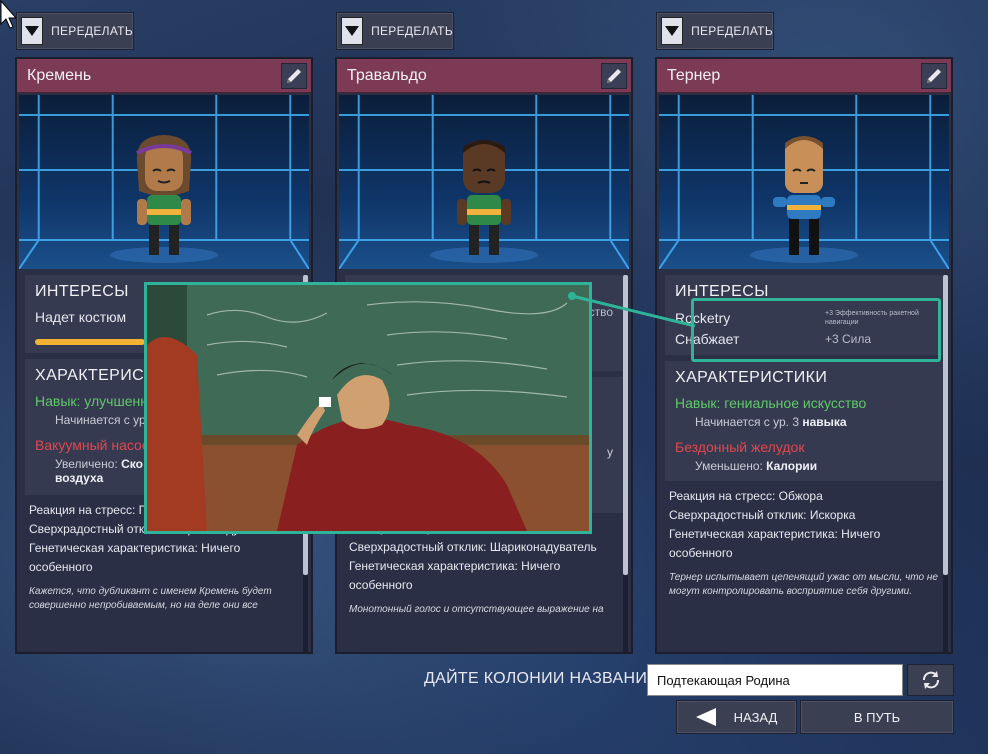 This screenshot has height=754, width=988. What do you see at coordinates (541, 678) in the screenshot?
I see `colony-name-label: ДАЙТЕ КОЛОНИИ НАЗВАНИЕ` at bounding box center [541, 678].